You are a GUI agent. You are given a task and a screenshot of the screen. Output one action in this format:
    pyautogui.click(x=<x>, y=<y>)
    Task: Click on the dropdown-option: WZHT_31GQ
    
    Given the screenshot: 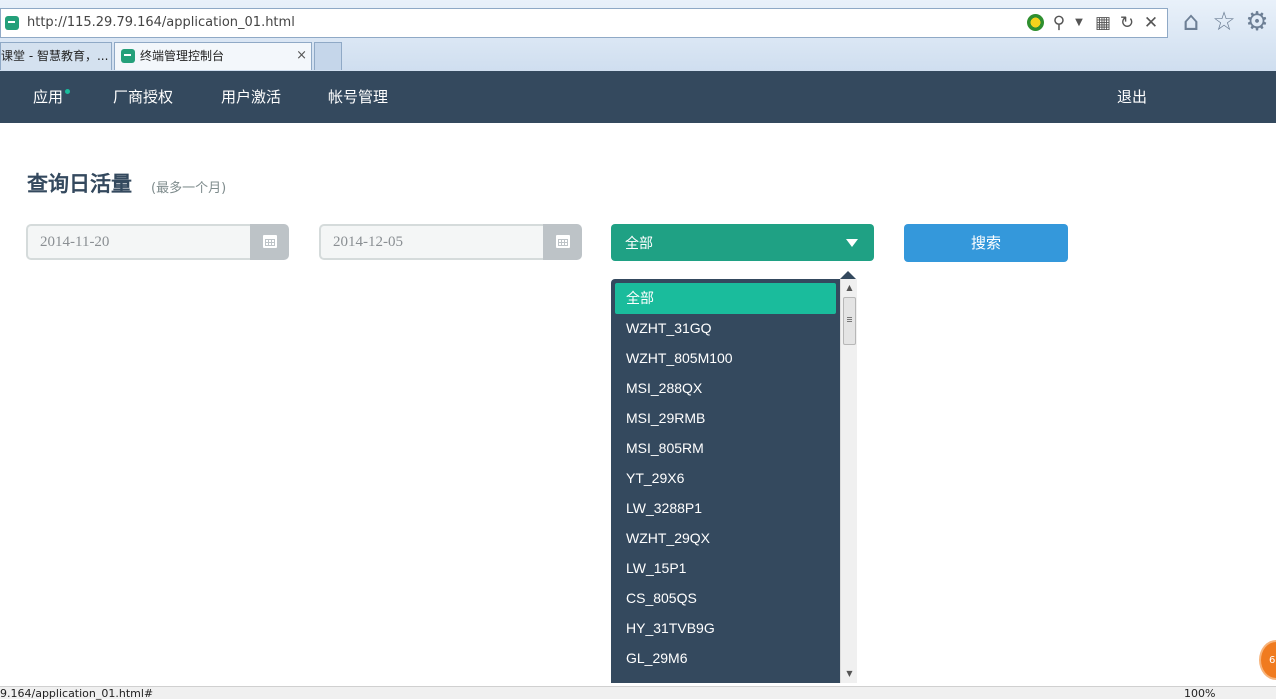 What is the action you would take?
    pyautogui.click(x=725, y=328)
    